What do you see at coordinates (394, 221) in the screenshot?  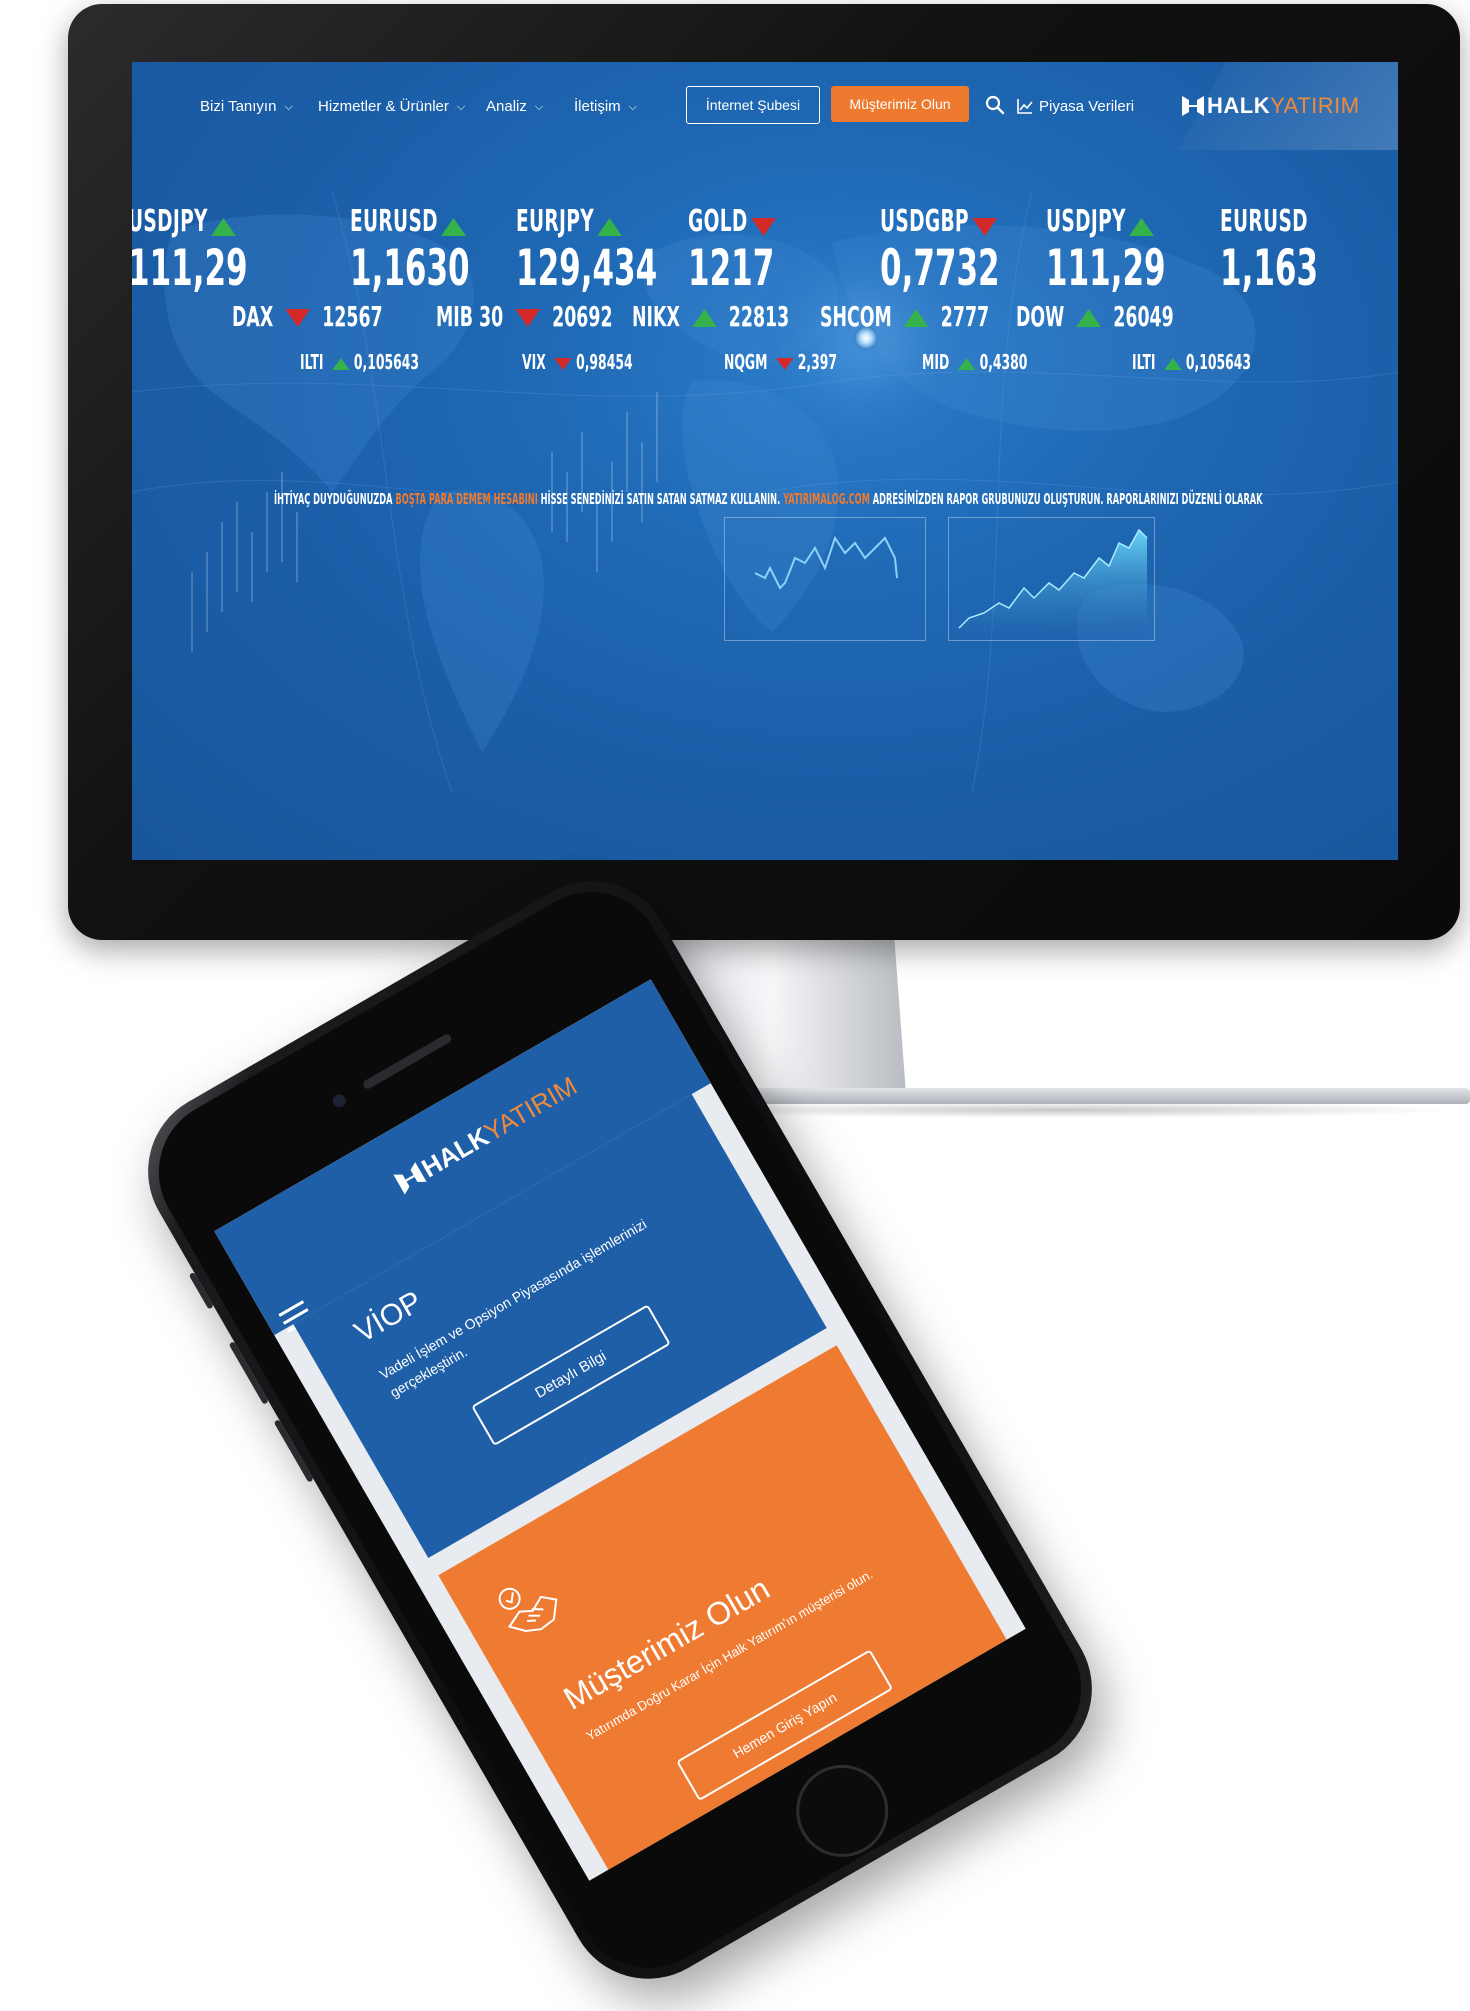 I see `ticker-name: EURUSD` at bounding box center [394, 221].